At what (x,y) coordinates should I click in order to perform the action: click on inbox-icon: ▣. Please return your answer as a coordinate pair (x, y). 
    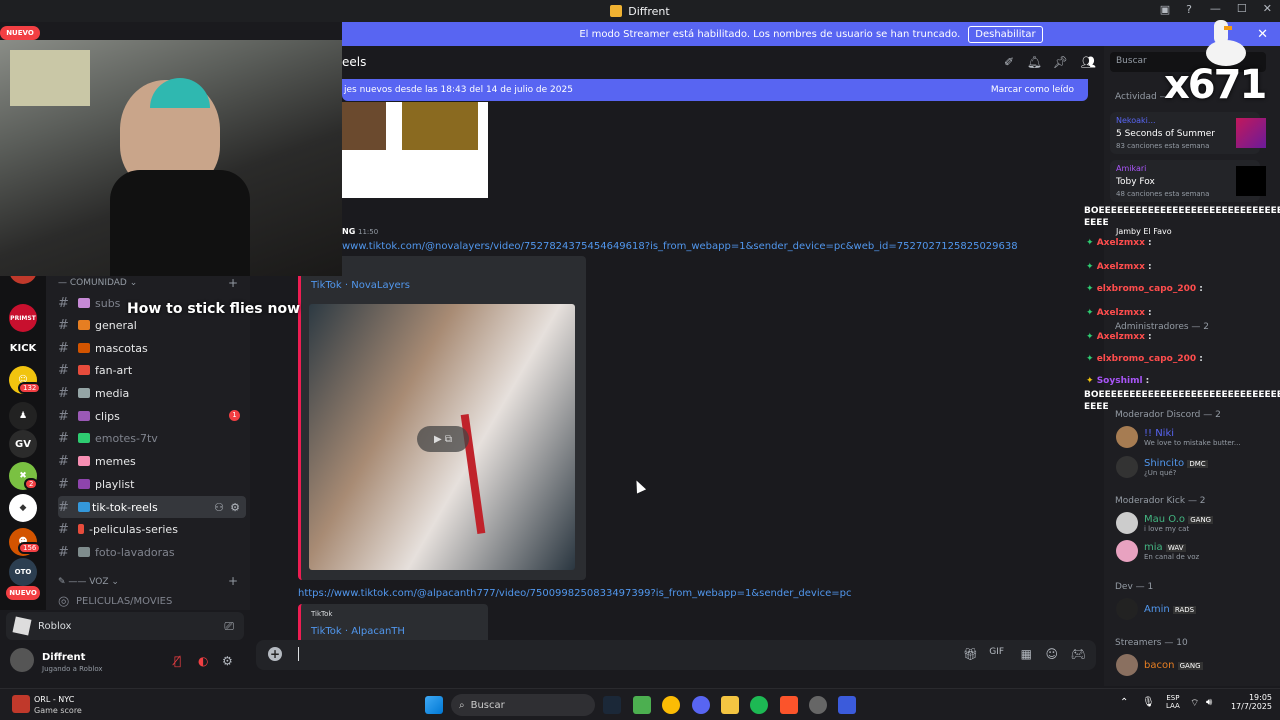
    Looking at the image, I should click on (1165, 9).